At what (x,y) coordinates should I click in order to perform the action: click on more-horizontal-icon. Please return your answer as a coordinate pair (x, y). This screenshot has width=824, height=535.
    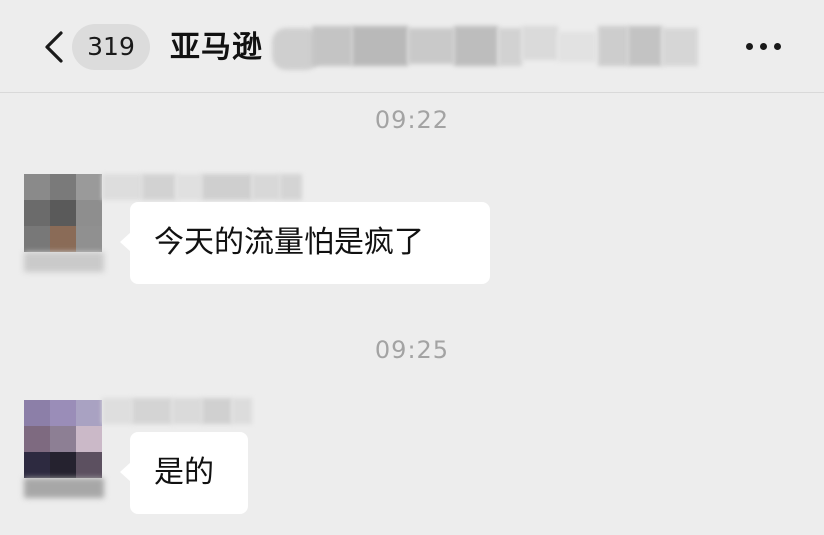
    Looking at the image, I should click on (764, 47).